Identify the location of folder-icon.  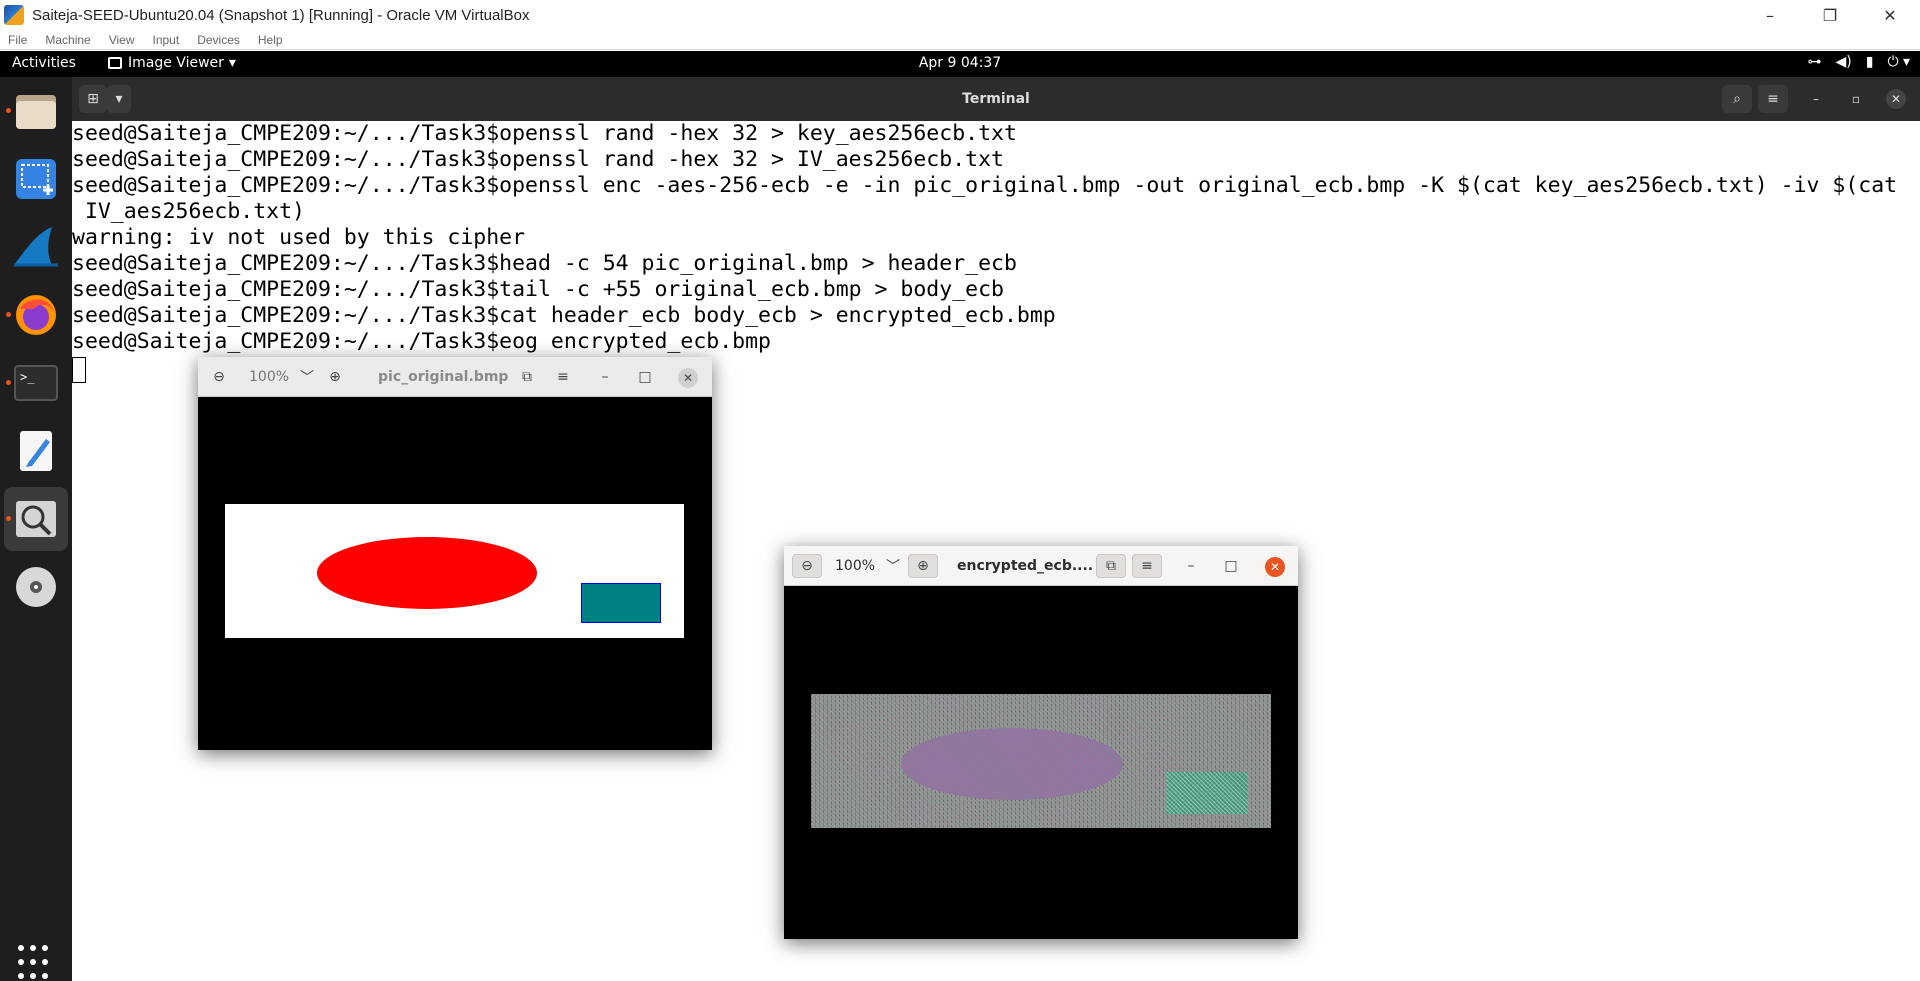
(36, 112).